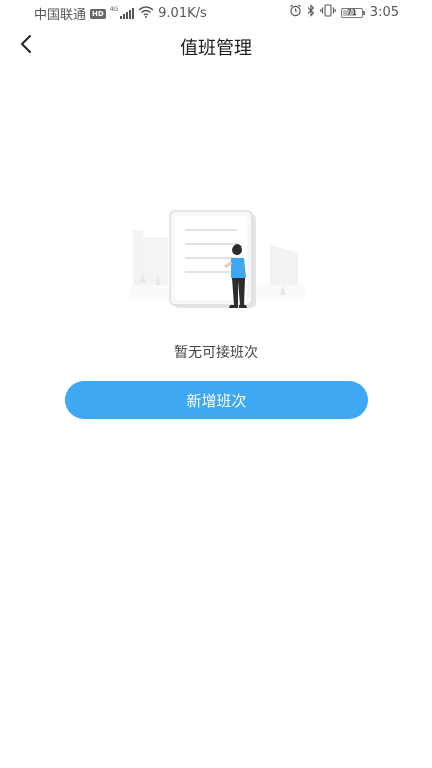 This screenshot has height=768, width=432. What do you see at coordinates (216, 12) in the screenshot?
I see `status-bar: 中国联通 HD 4G 9.01K/s 71 3:05` at bounding box center [216, 12].